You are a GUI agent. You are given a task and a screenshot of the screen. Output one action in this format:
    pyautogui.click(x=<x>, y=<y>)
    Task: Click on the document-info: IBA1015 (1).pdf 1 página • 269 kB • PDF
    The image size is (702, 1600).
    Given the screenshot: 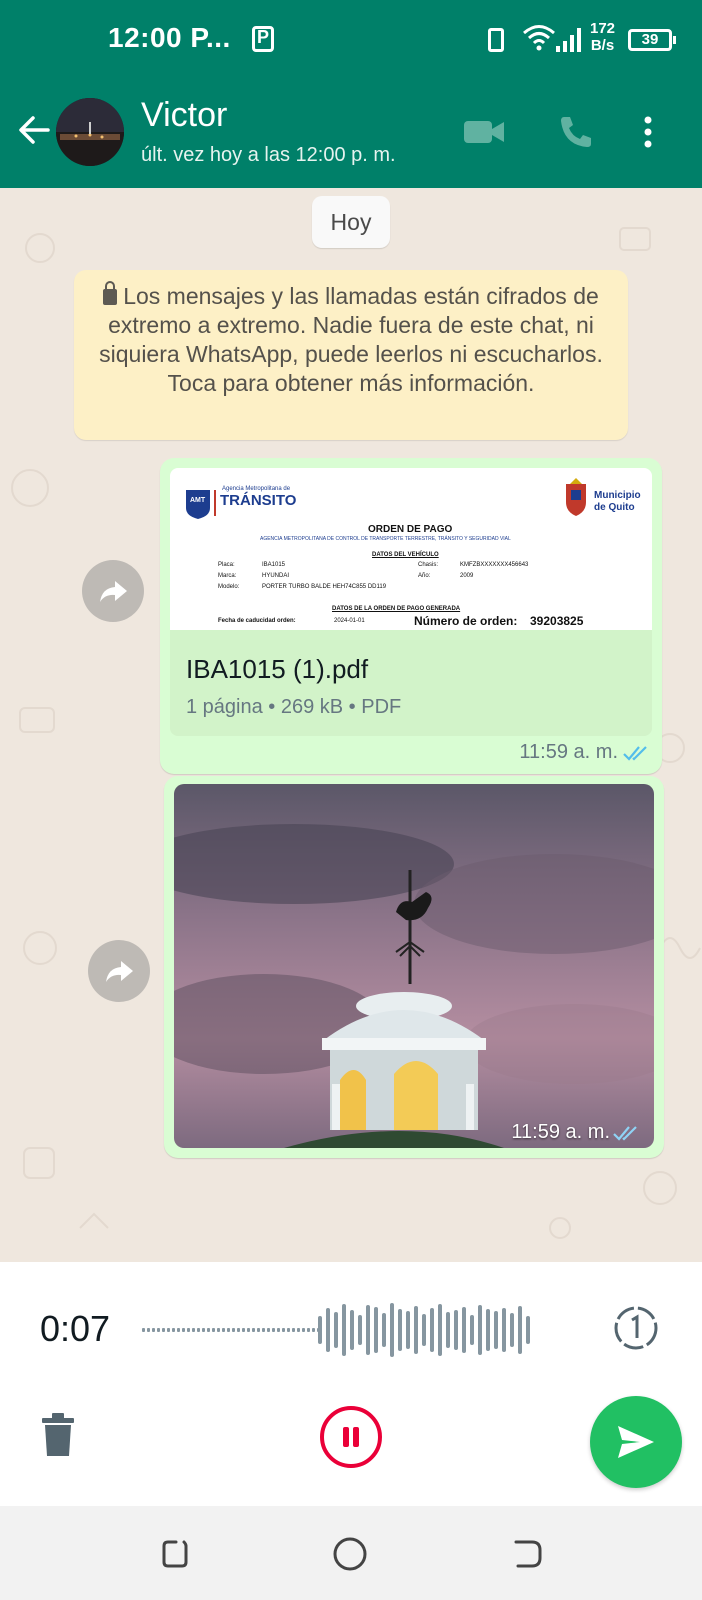 What is the action you would take?
    pyautogui.click(x=411, y=683)
    